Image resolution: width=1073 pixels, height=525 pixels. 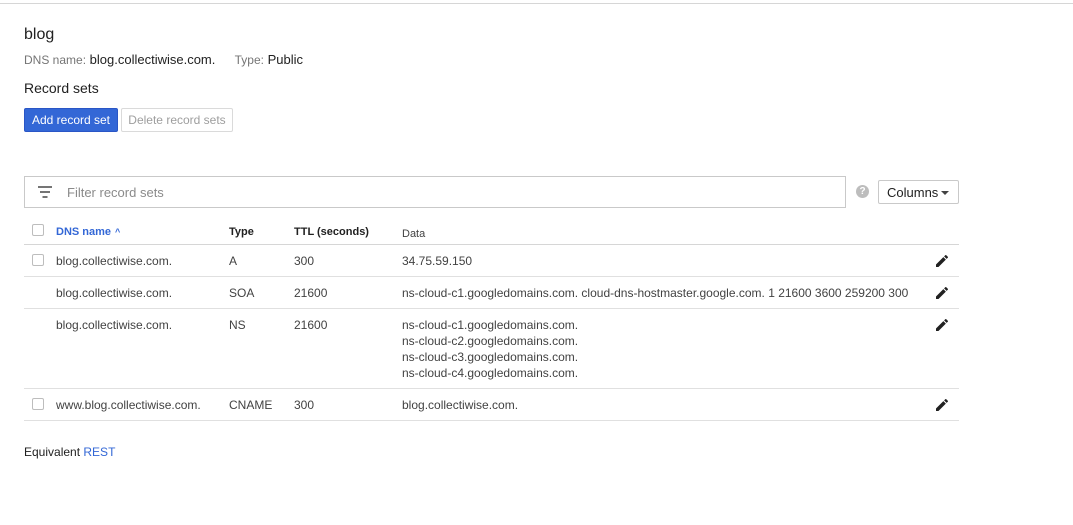 I want to click on record-data-line: blog.collectiwise.com., so click(x=460, y=405).